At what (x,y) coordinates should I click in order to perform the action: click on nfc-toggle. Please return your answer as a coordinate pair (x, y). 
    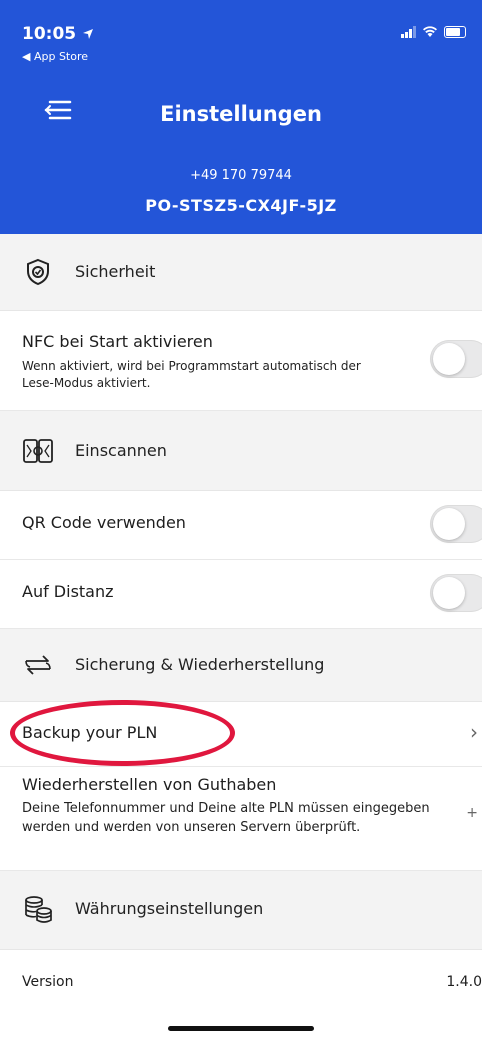
    Looking at the image, I should click on (456, 359).